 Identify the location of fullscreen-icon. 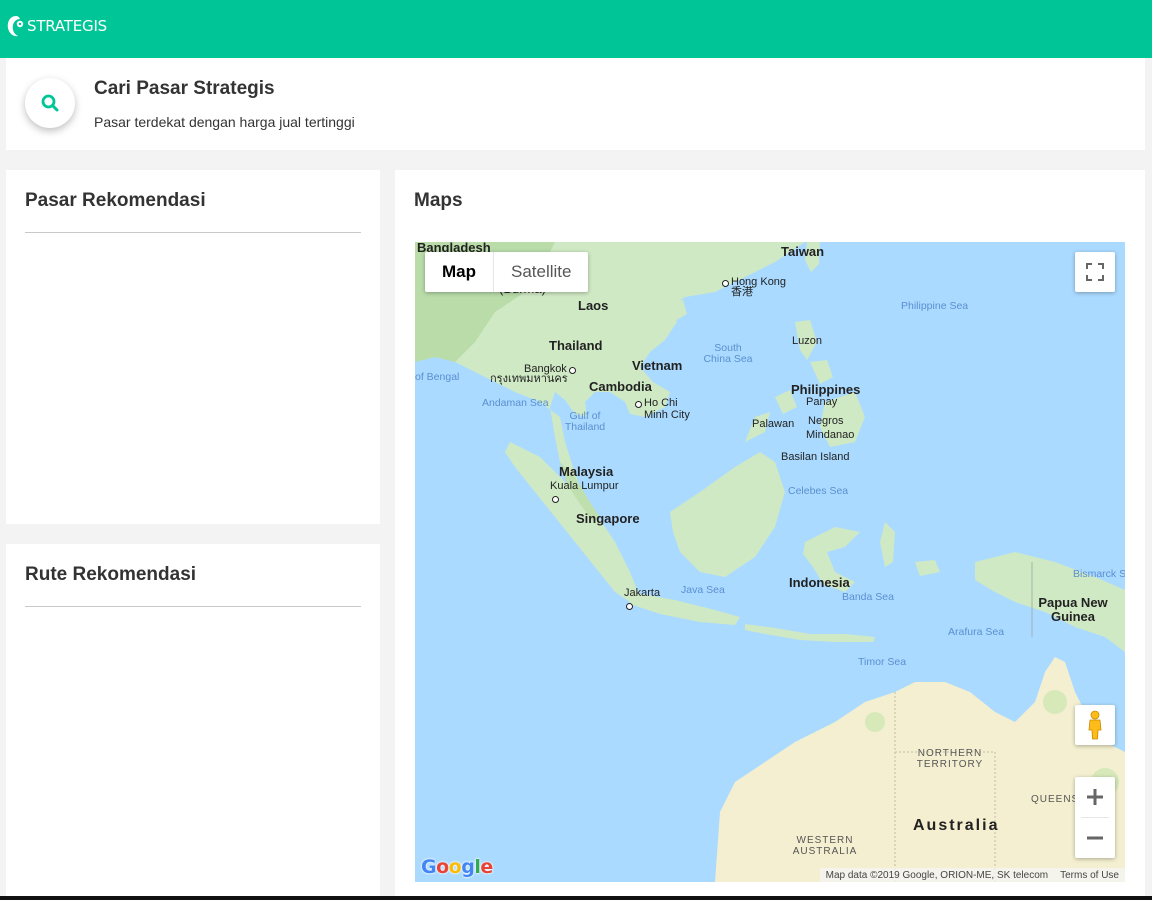
(1095, 272).